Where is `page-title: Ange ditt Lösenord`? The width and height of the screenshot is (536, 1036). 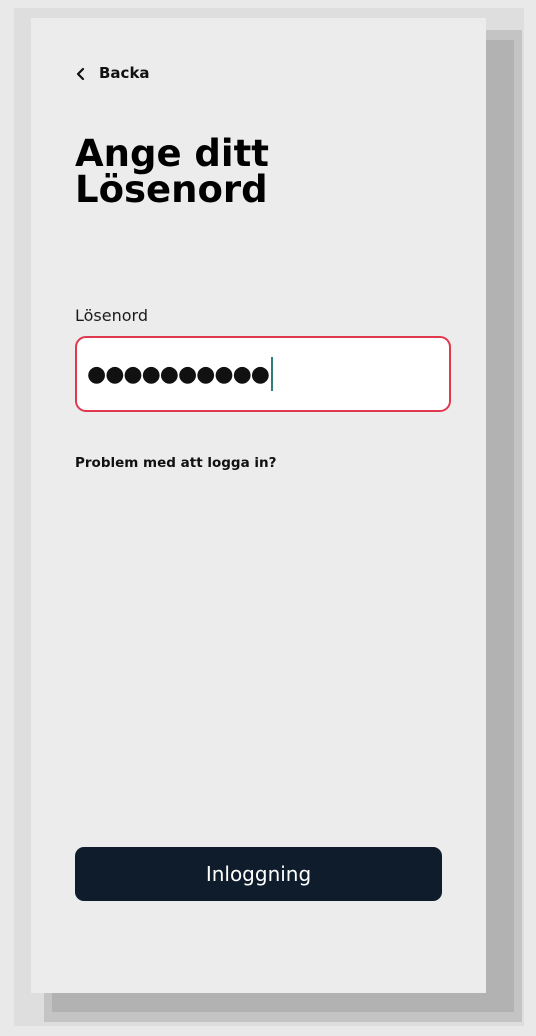 page-title: Ange ditt Lösenord is located at coordinates (172, 171).